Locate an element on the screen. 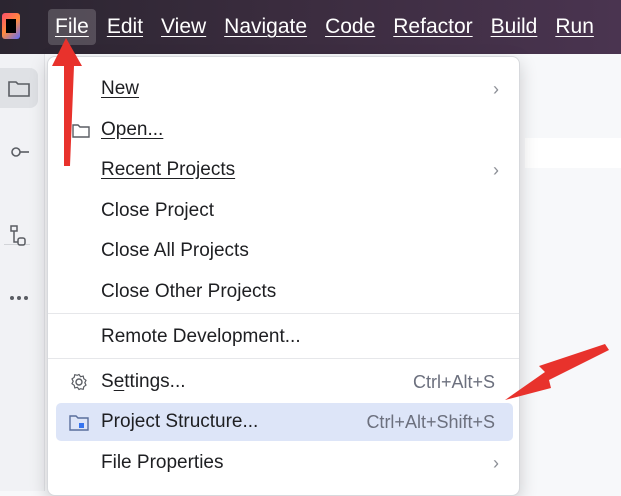  menu-refactor: Refactor is located at coordinates (432, 27).